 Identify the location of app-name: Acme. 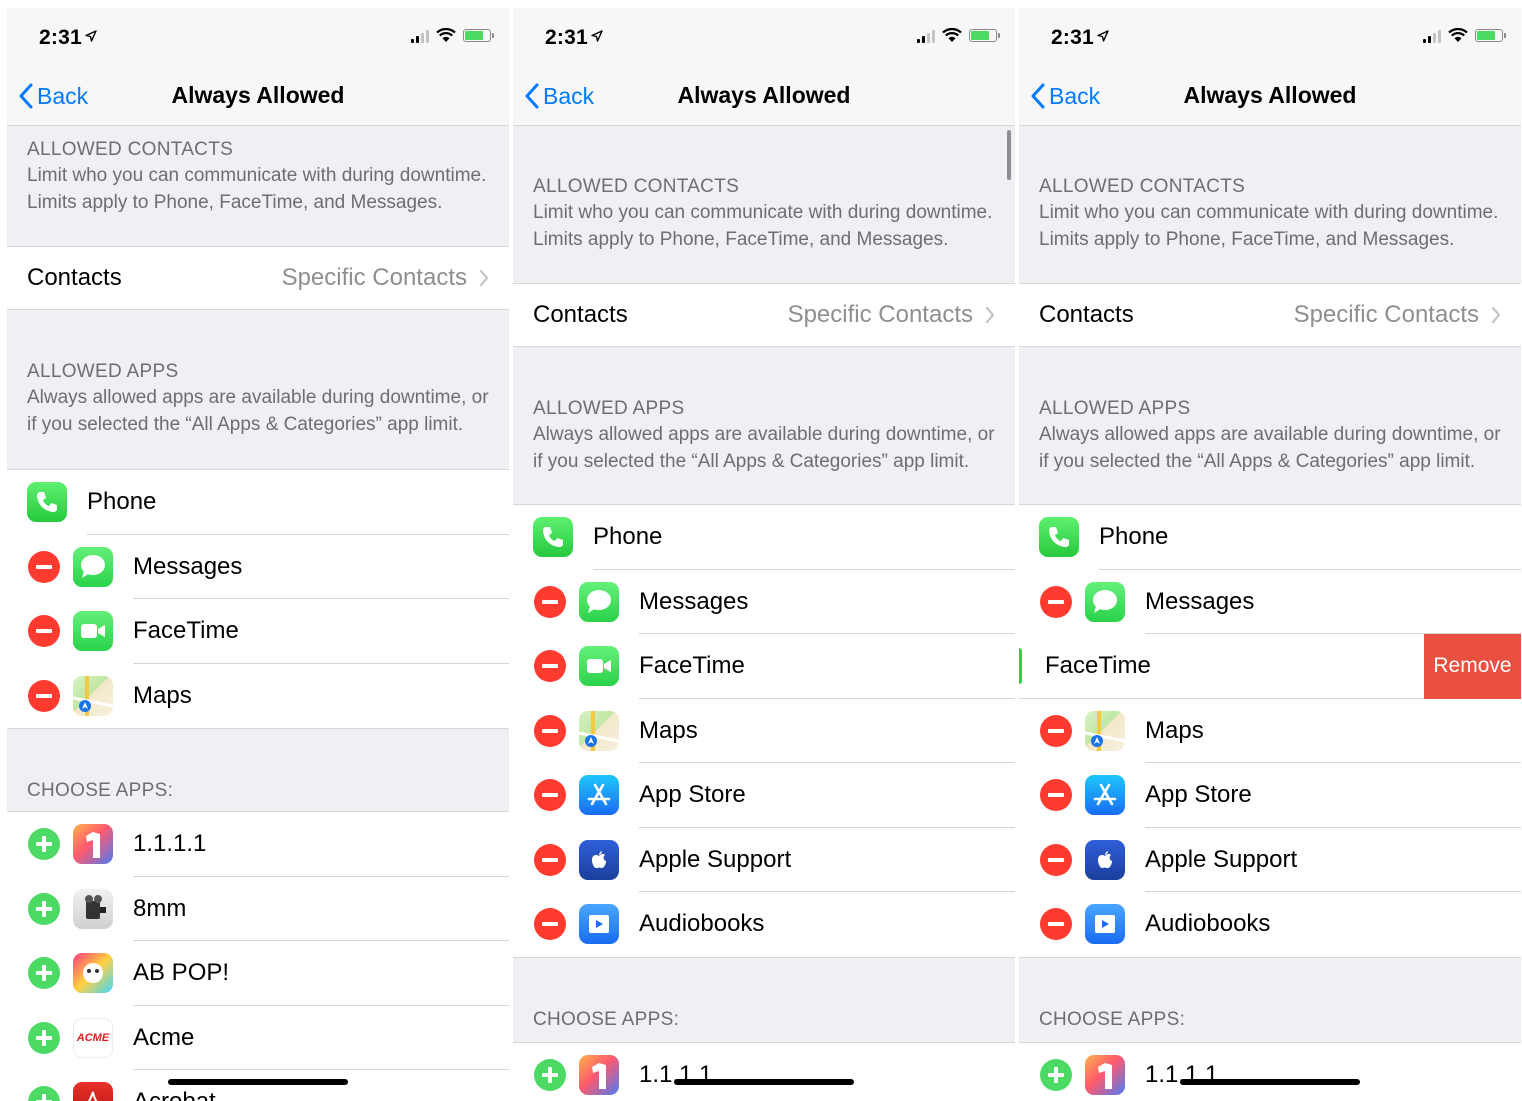
(164, 1037).